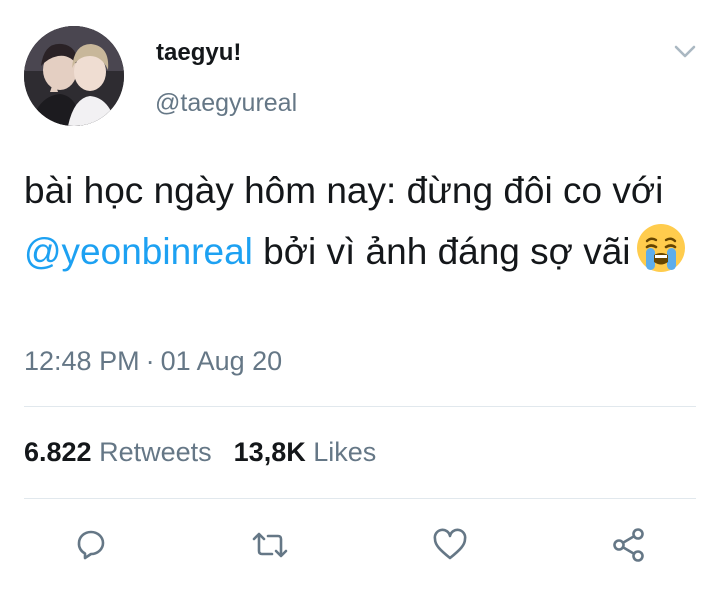  I want to click on tweet-text-part: bởi vì ảnh đáng sợ vãi, so click(441, 251).